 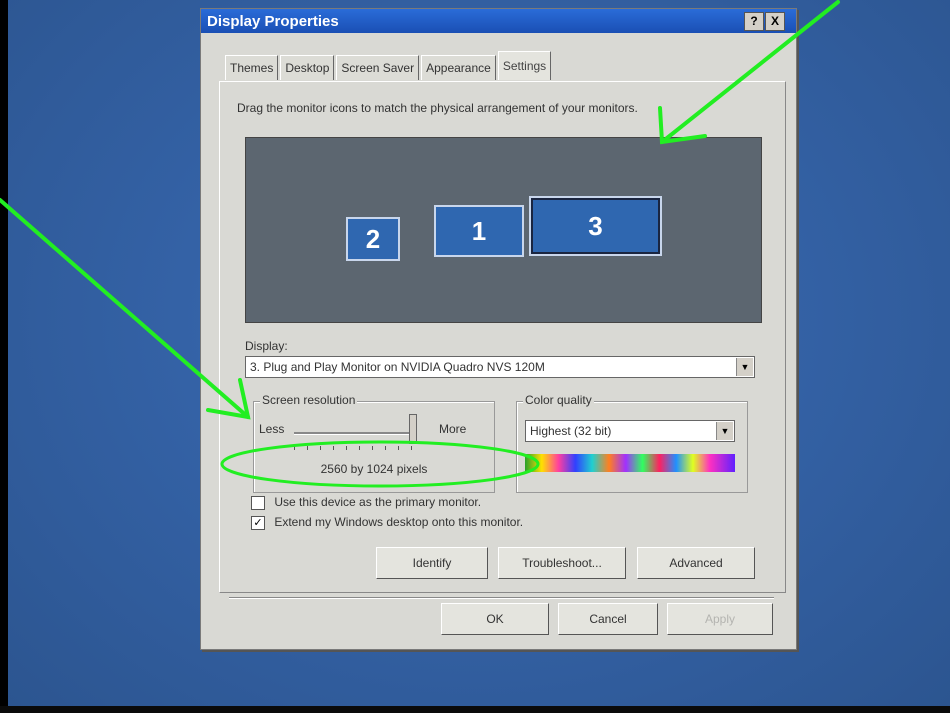 I want to click on identify-button: Identify, so click(x=432, y=563).